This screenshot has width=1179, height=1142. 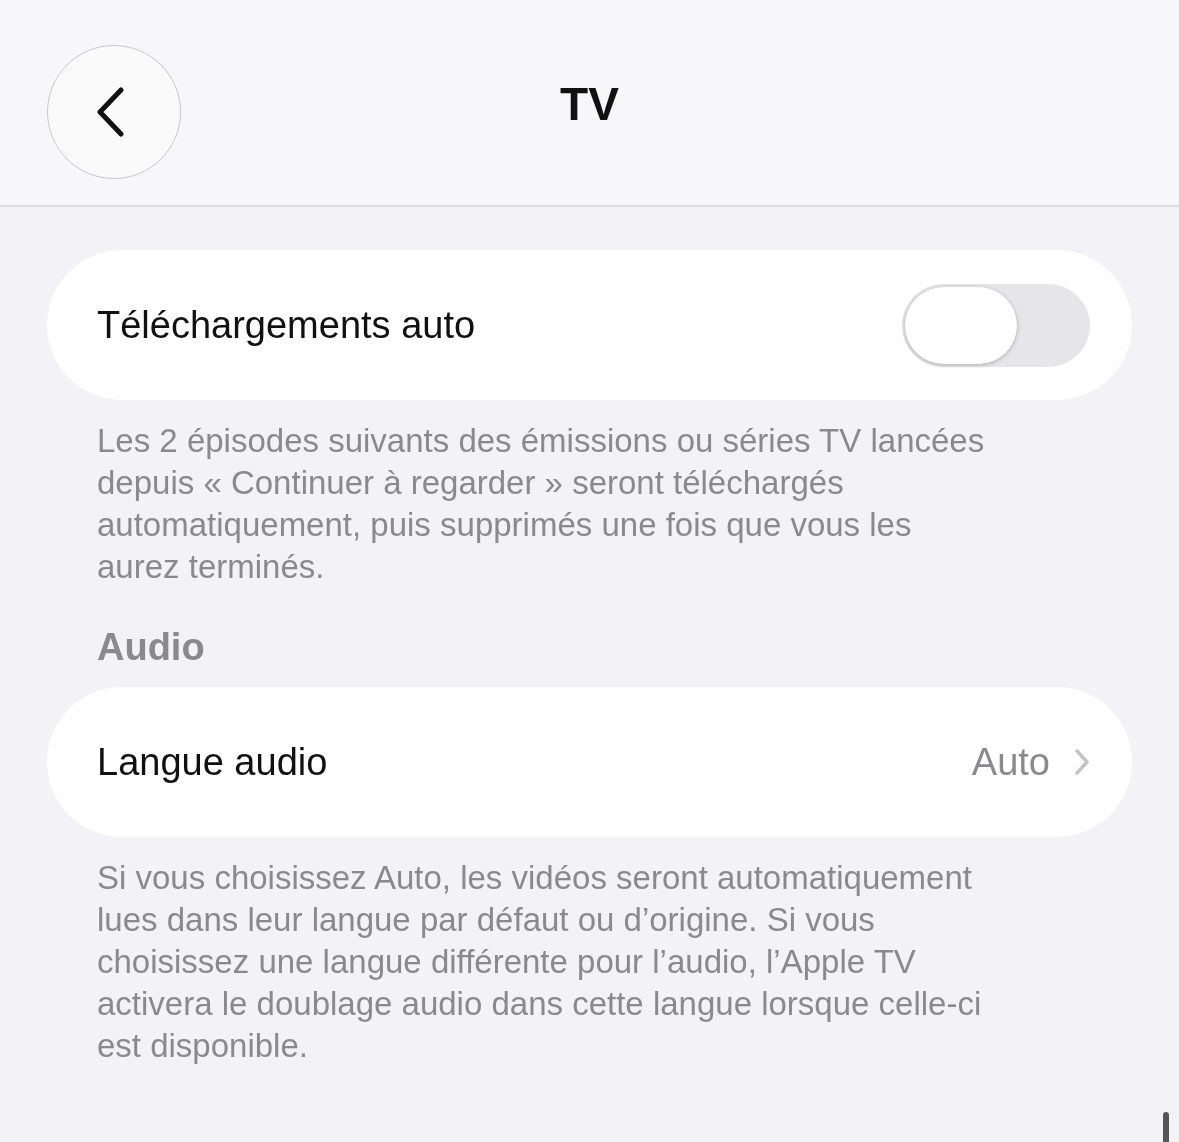 I want to click on settings-row: Langue audio Auto, so click(x=589, y=762).